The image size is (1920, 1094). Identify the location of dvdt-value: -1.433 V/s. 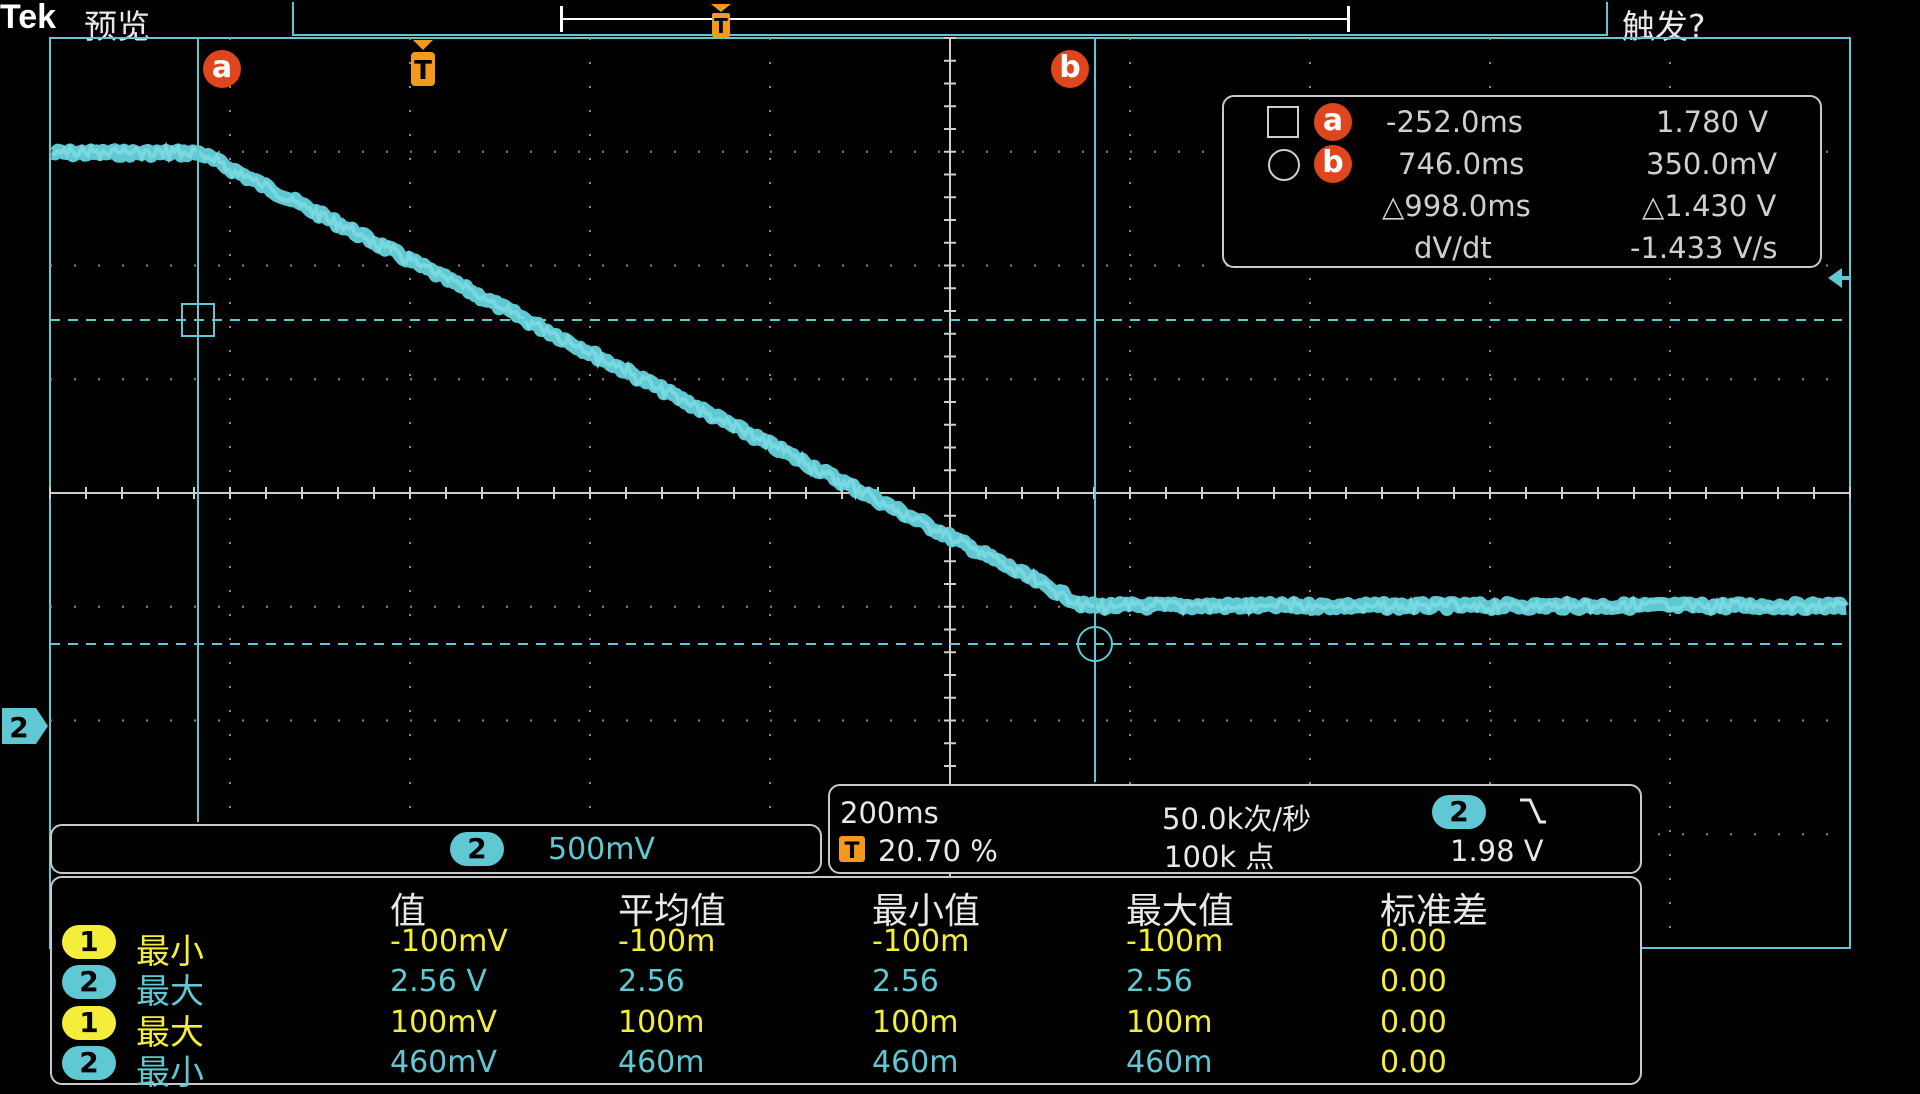
(1704, 248).